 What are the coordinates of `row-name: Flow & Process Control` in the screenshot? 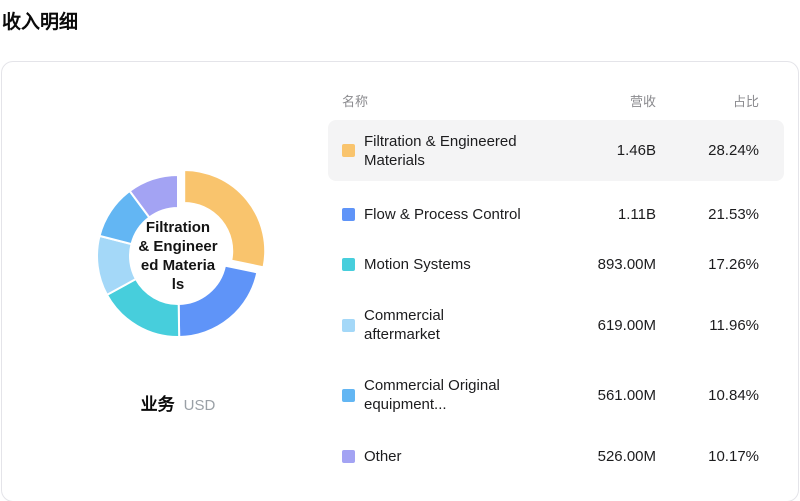 It's located at (442, 214).